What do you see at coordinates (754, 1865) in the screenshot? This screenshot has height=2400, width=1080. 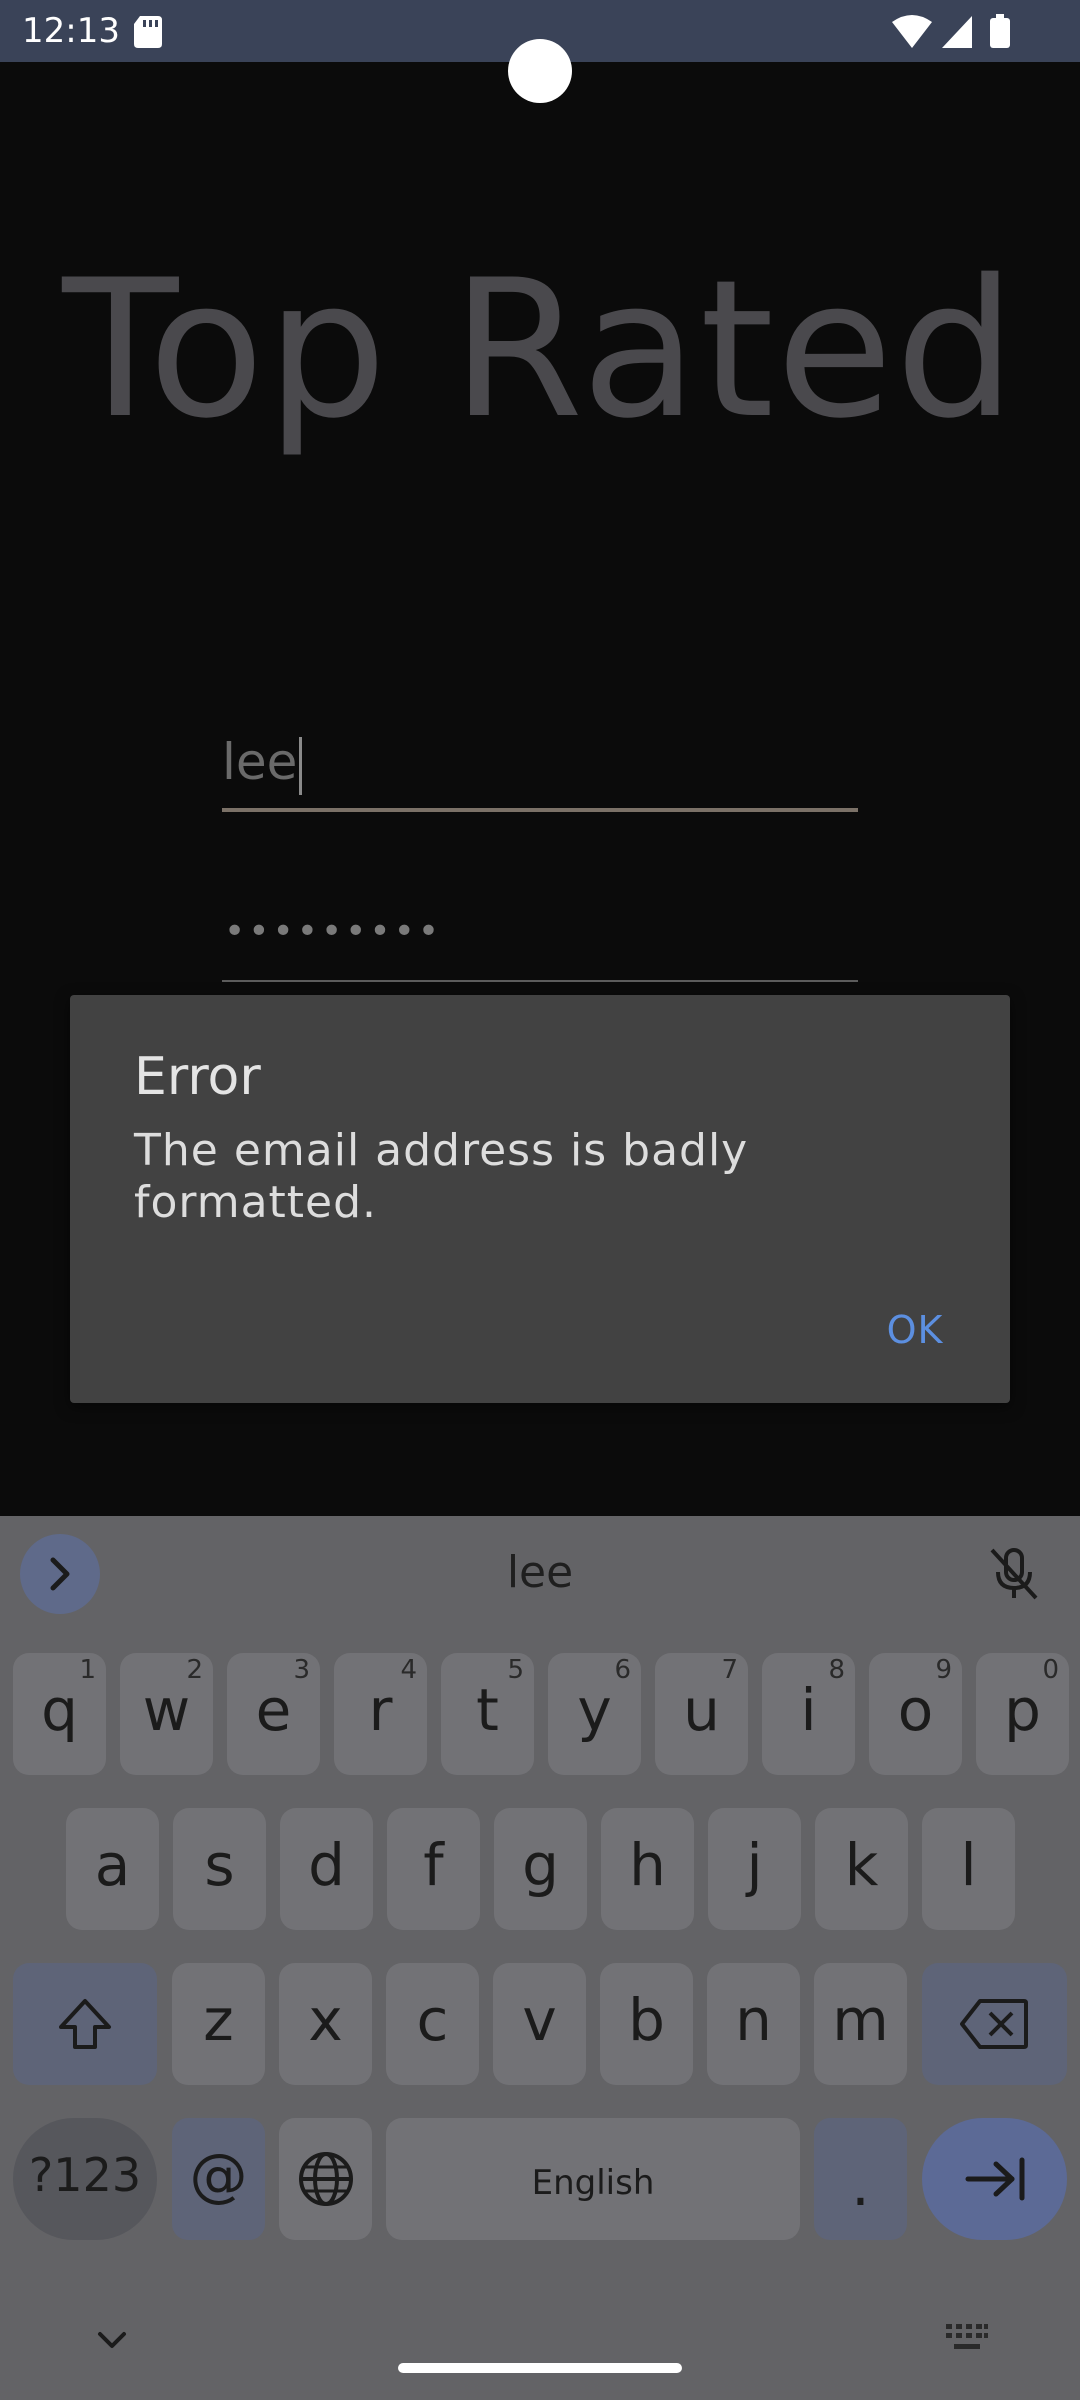 I see `key-label: j` at bounding box center [754, 1865].